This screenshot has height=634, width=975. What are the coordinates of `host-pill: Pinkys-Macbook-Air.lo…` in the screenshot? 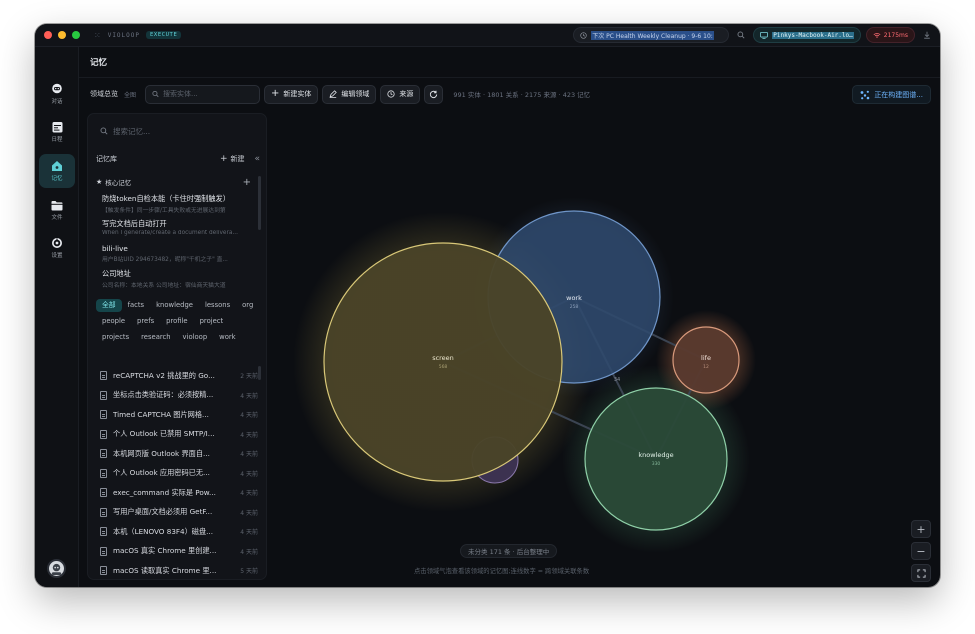 It's located at (807, 35).